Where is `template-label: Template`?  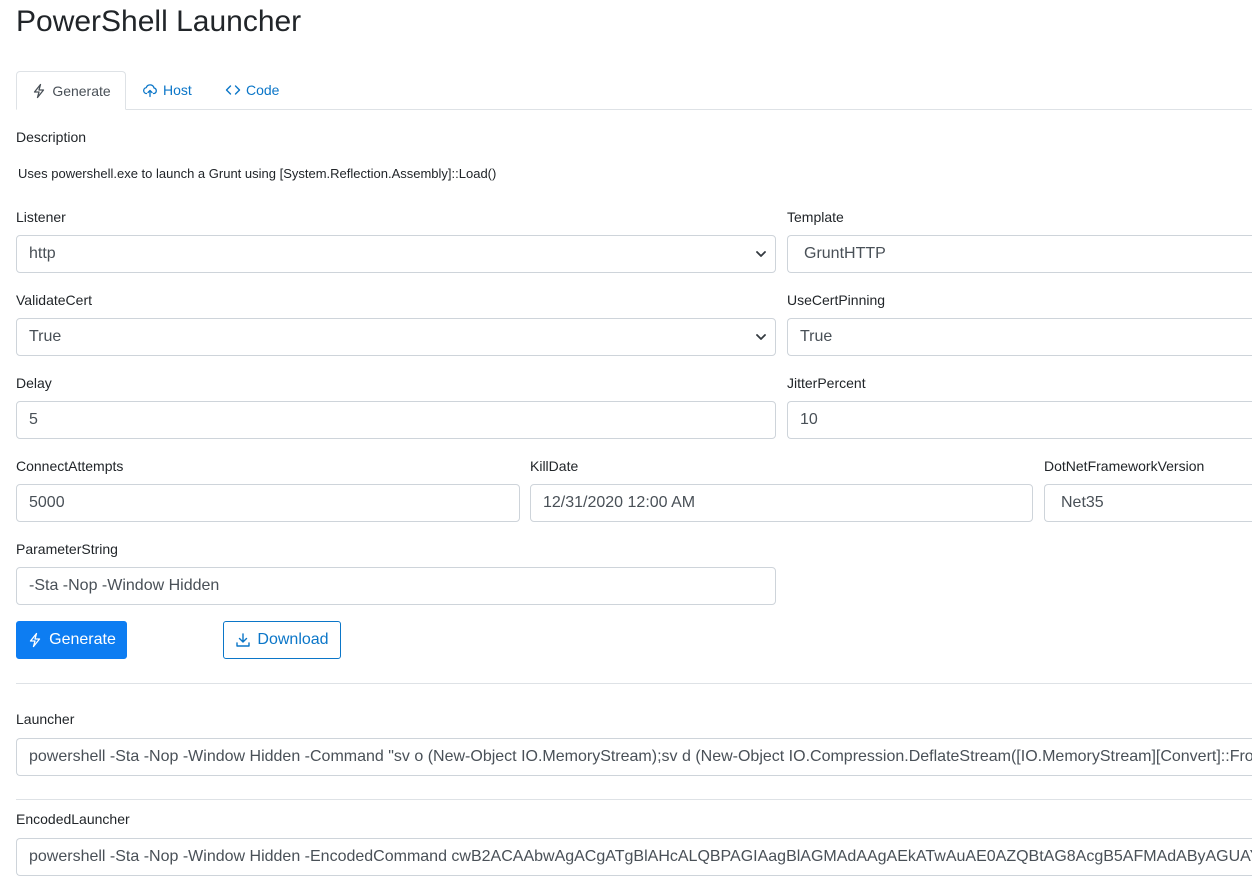
template-label: Template is located at coordinates (815, 217).